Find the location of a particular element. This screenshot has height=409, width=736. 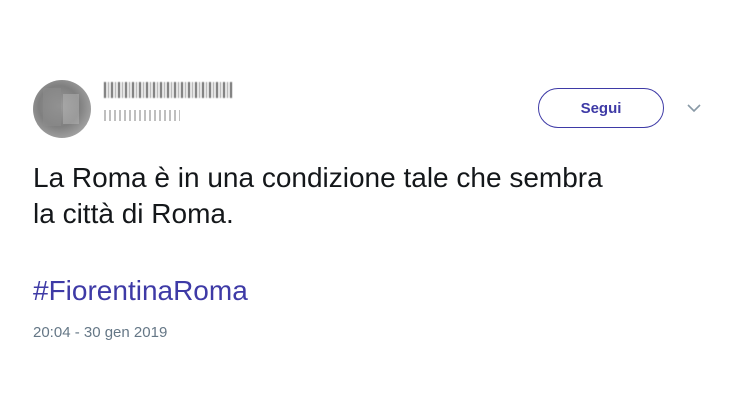

tweet-text-line-2: la città di Roma. is located at coordinates (133, 213).